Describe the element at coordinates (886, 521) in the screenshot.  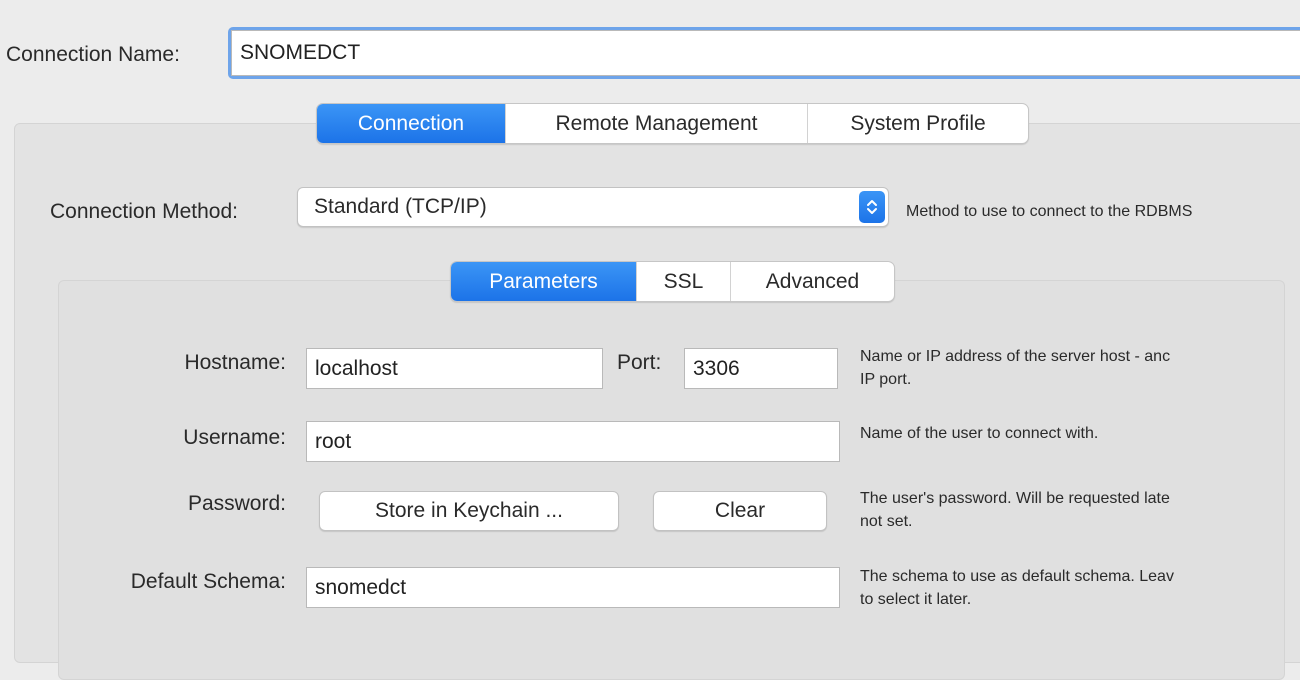
I see `password-hint-line-2: not set.` at that location.